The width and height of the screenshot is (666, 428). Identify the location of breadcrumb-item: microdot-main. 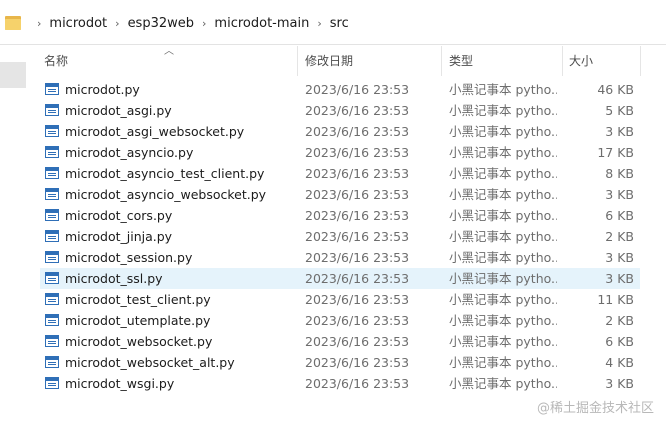
(261, 23).